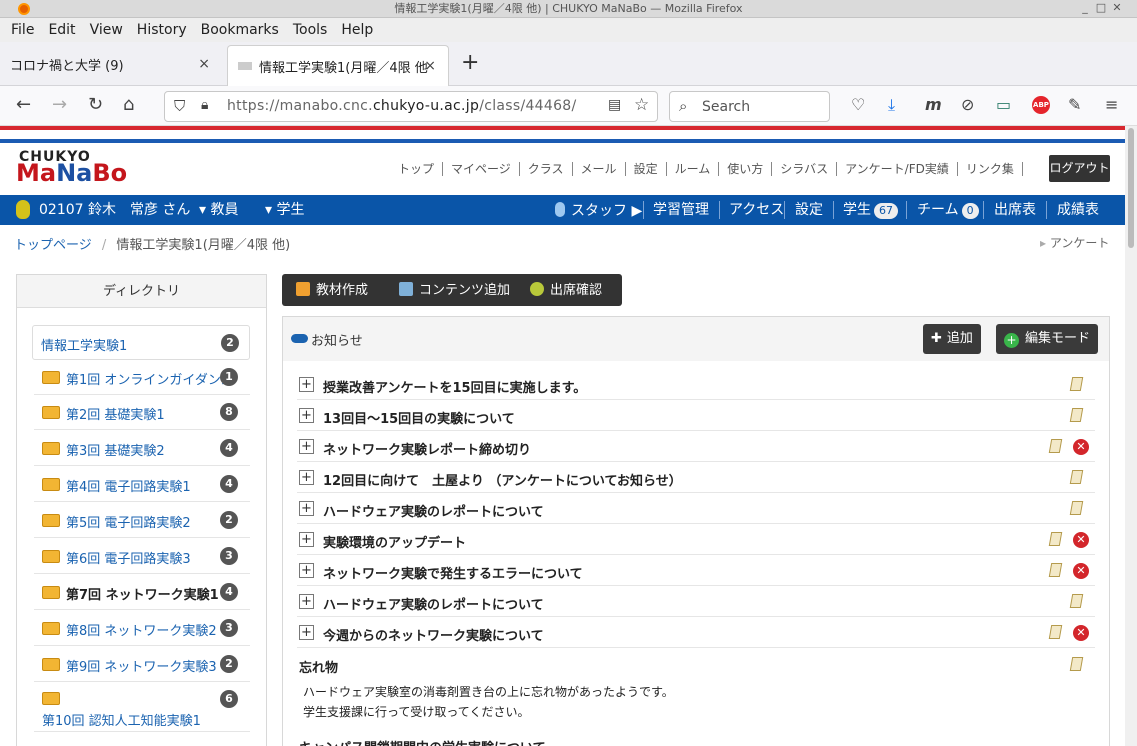  I want to click on nav-settings: 設定, so click(646, 169).